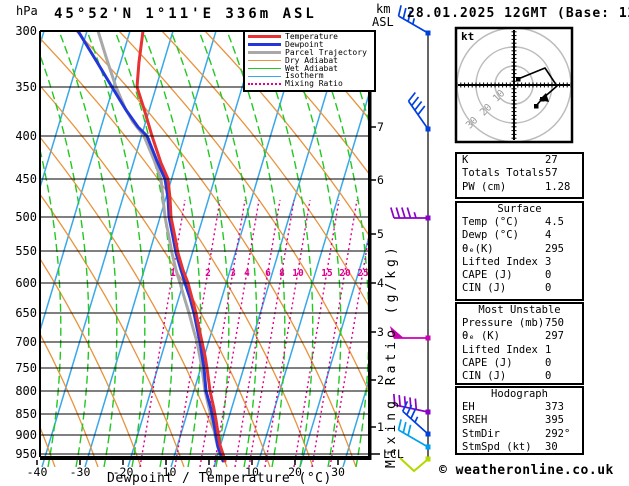  I want to click on pressure-tick-label: 950, so click(26, 454).